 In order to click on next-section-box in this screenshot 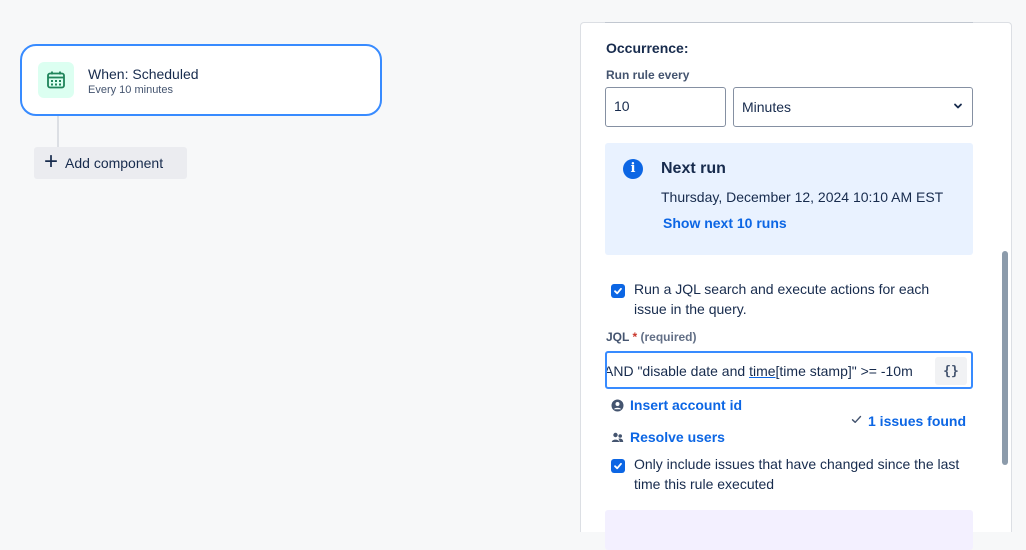, I will do `click(789, 530)`.